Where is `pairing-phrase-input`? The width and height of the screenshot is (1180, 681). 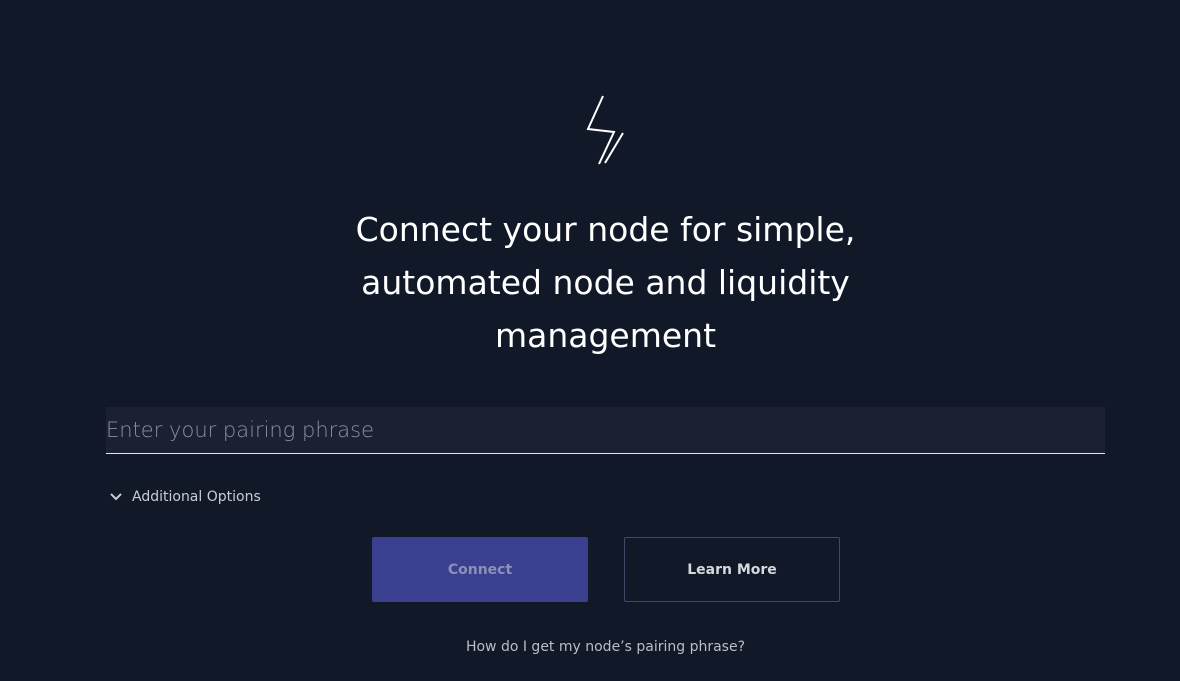 pairing-phrase-input is located at coordinates (605, 430).